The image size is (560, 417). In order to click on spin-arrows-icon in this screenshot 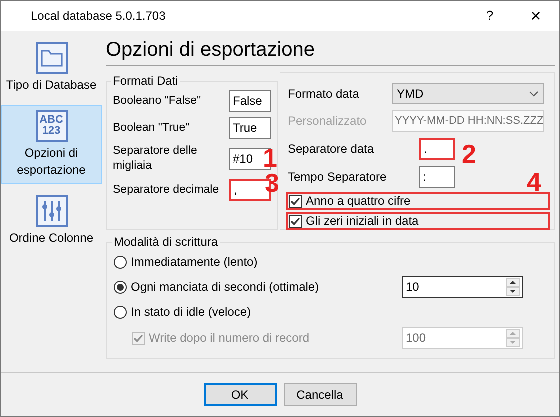, I will do `click(513, 287)`.